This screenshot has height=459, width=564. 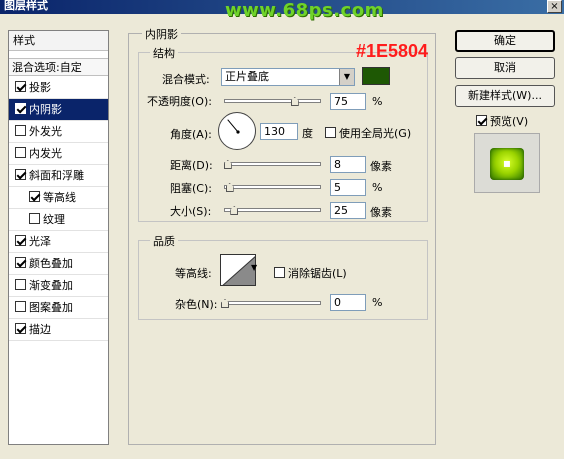 What do you see at coordinates (377, 101) in the screenshot?
I see `opacity-unit: %` at bounding box center [377, 101].